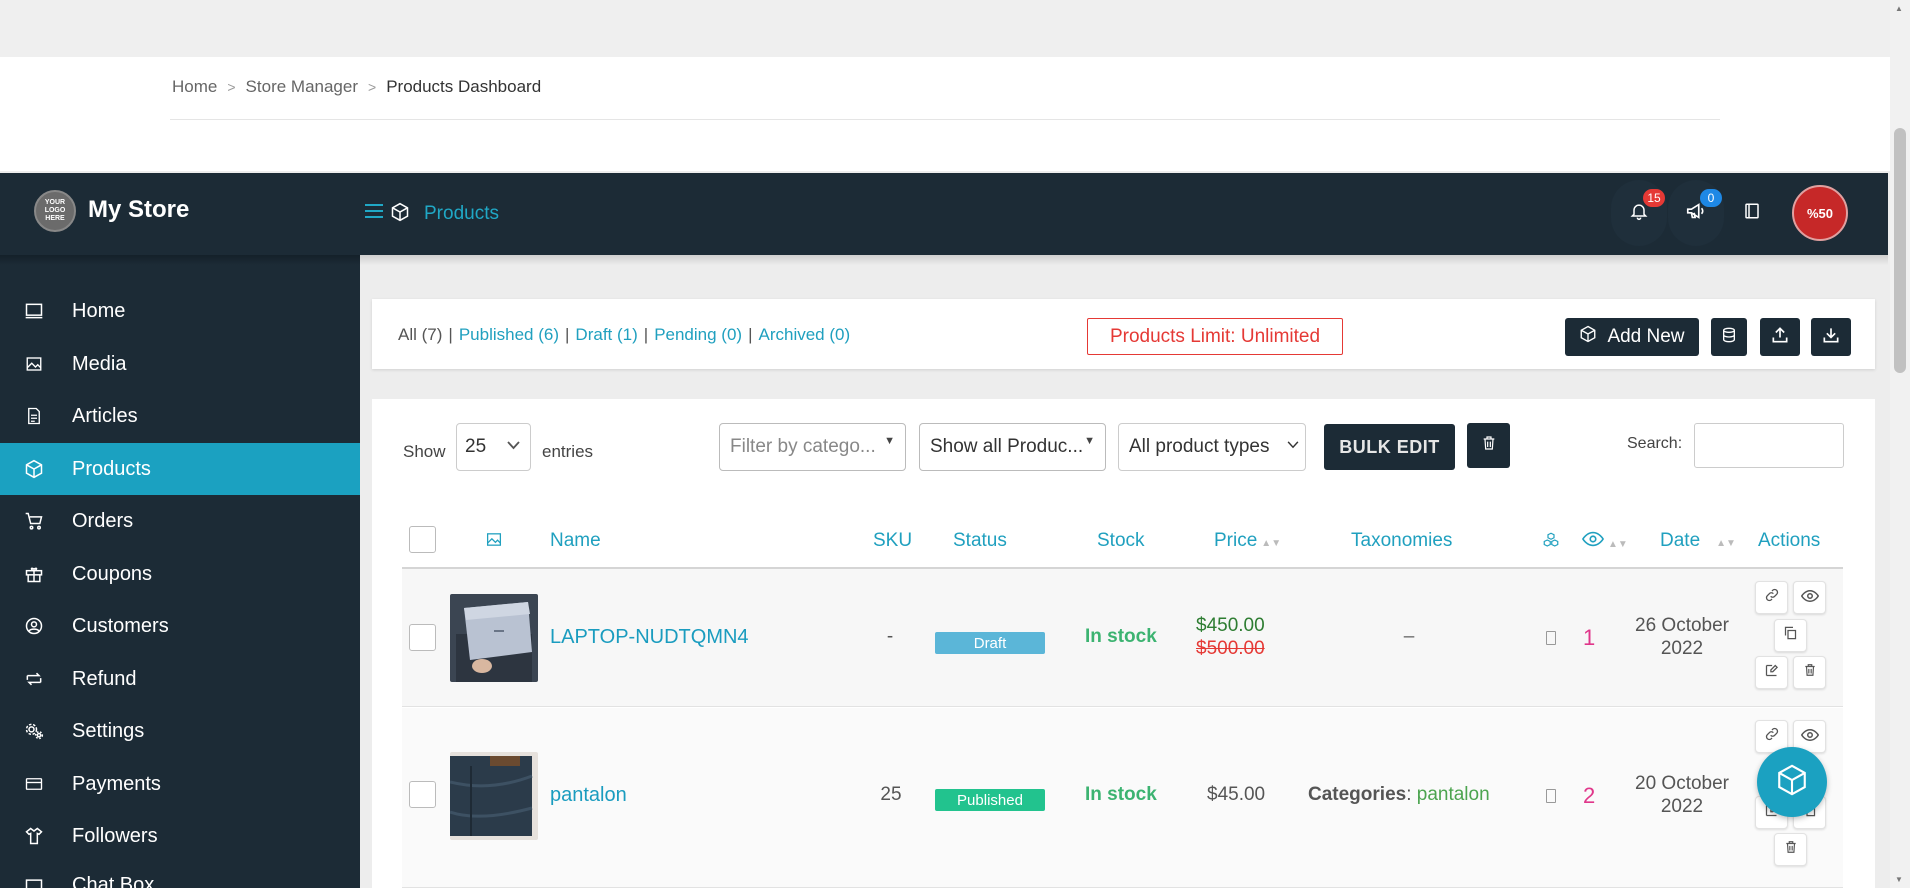 The image size is (1910, 888). I want to click on view-action, so click(1809, 597).